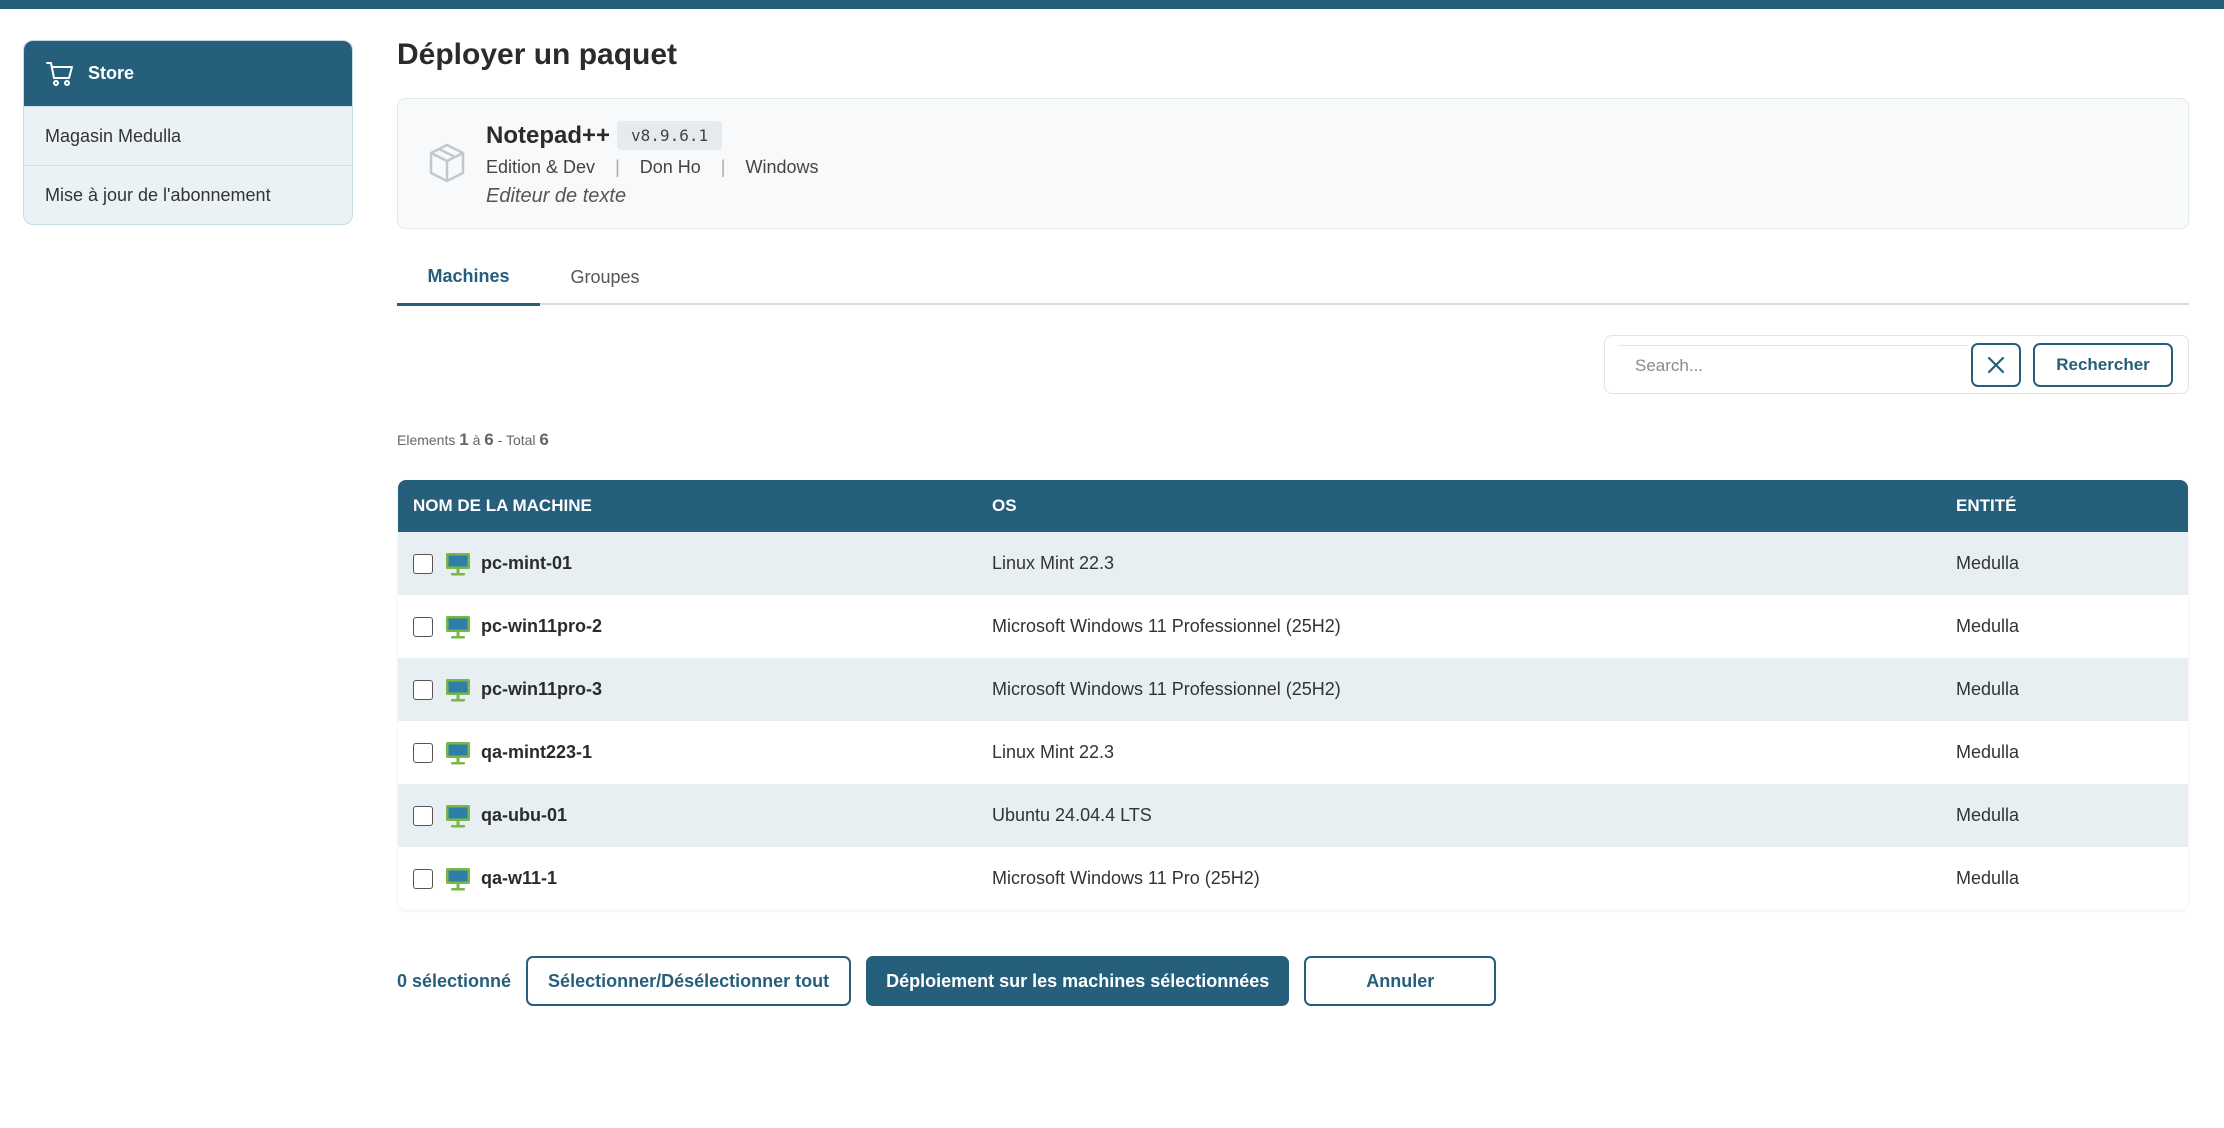 The width and height of the screenshot is (2224, 1128). Describe the element at coordinates (426, 440) in the screenshot. I see `pagination-prefix: Elements` at that location.